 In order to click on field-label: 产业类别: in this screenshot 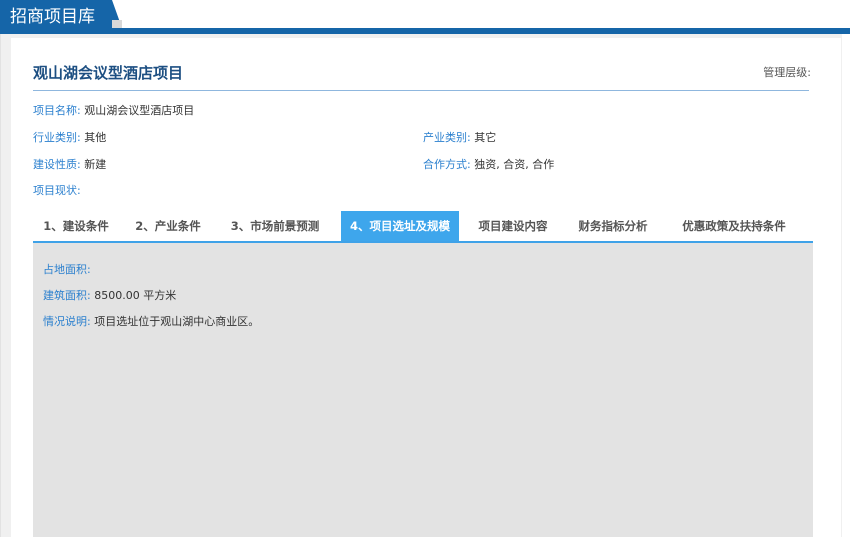, I will do `click(447, 137)`.